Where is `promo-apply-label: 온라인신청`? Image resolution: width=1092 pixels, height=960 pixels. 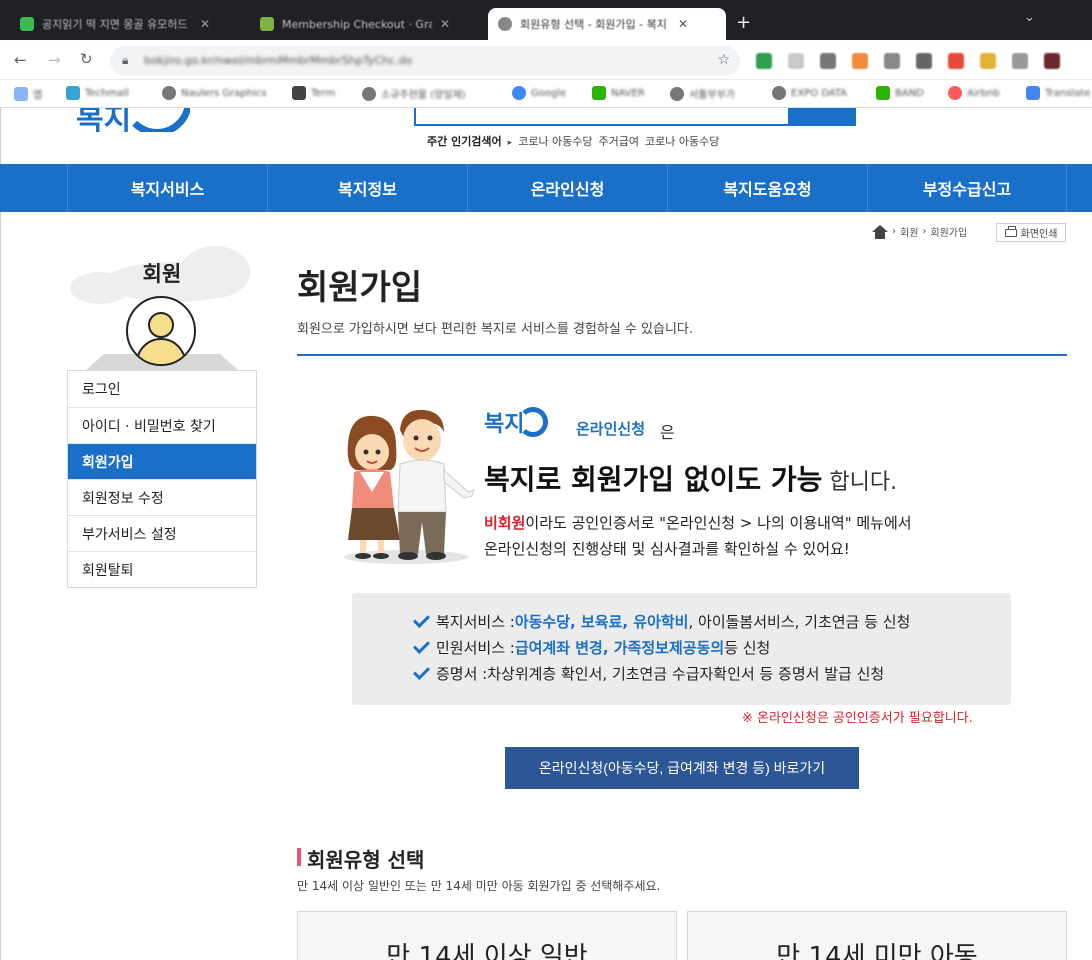 promo-apply-label: 온라인신청 is located at coordinates (611, 429).